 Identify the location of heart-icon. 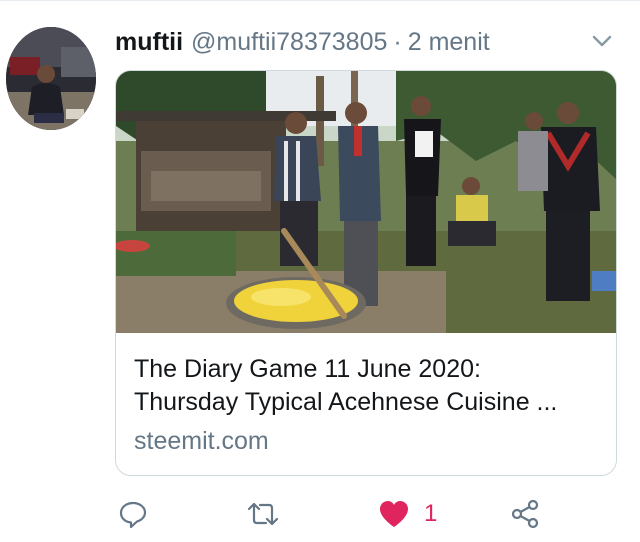
(394, 514).